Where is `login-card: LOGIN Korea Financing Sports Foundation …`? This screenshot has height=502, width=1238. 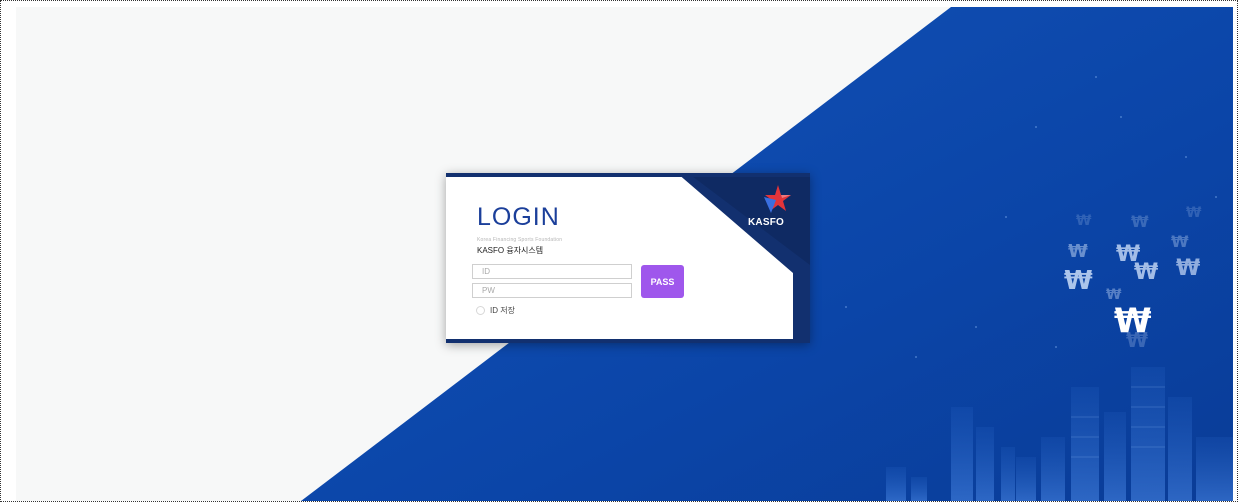
login-card: LOGIN Korea Financing Sports Foundation … is located at coordinates (628, 258).